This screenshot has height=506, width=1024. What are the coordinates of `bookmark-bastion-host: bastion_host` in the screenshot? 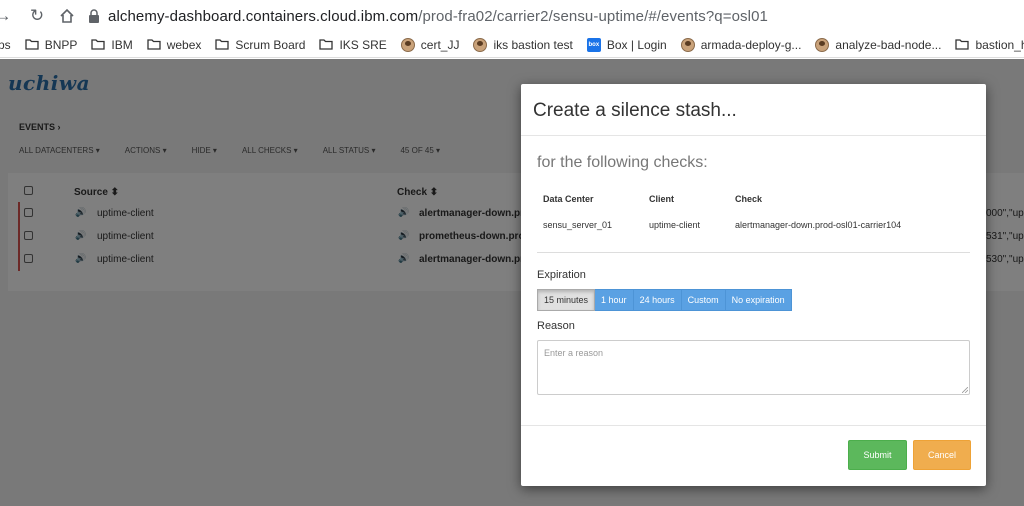 It's located at (989, 45).